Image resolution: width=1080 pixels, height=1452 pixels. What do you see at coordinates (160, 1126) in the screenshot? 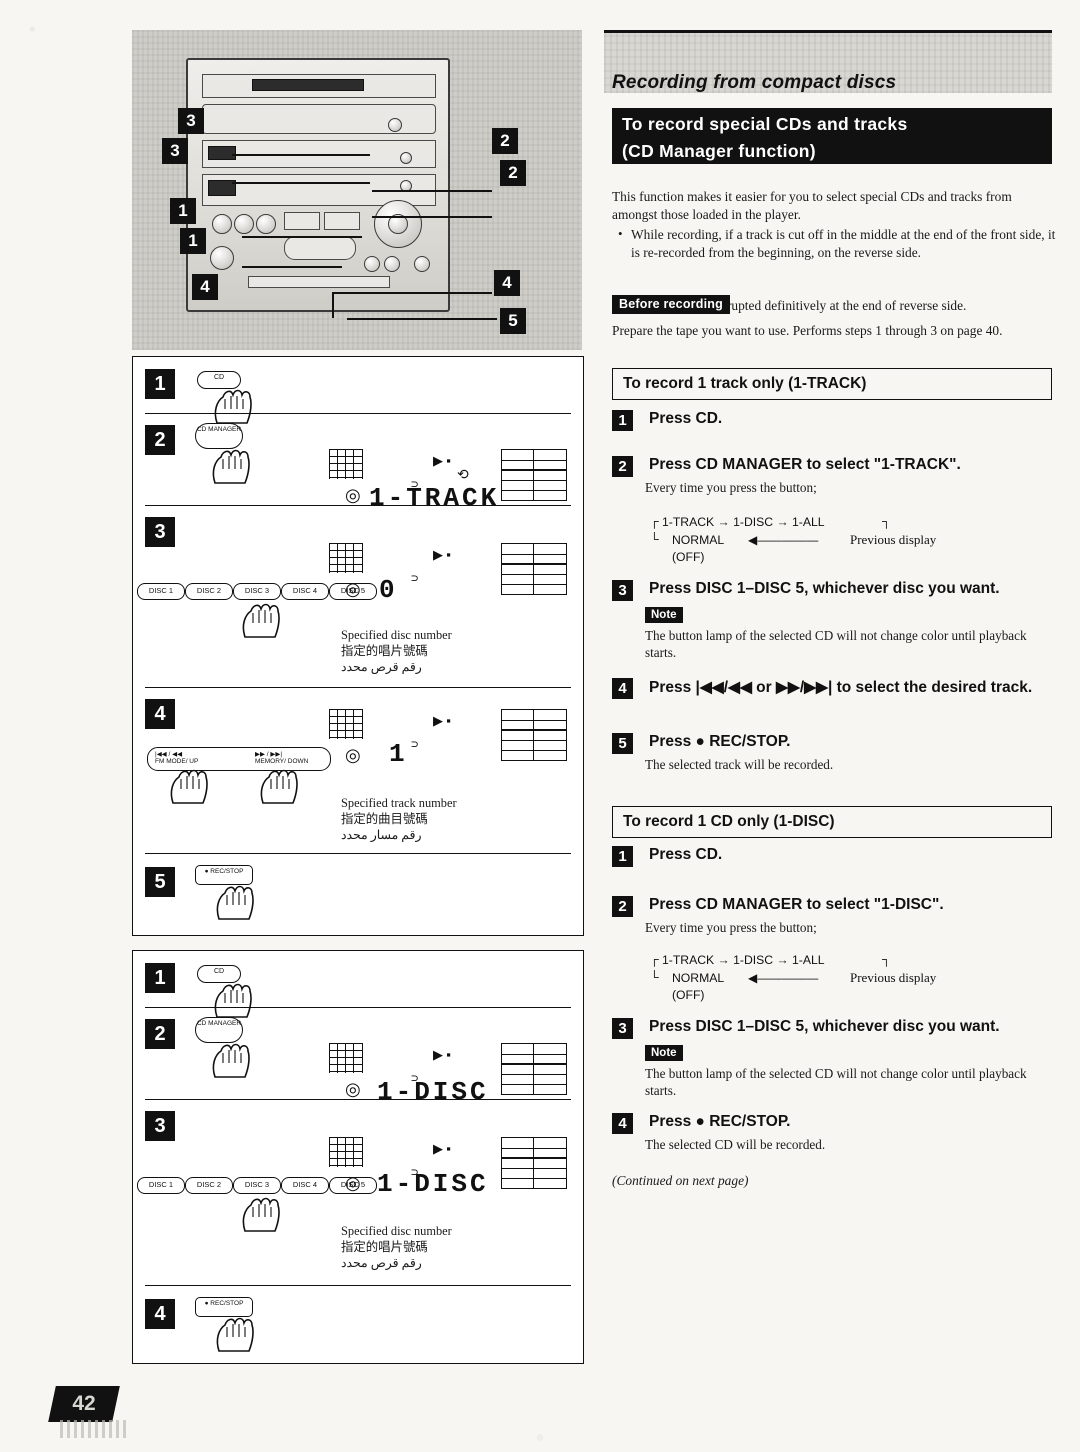
I see `panel-b-step-3: 3` at bounding box center [160, 1126].